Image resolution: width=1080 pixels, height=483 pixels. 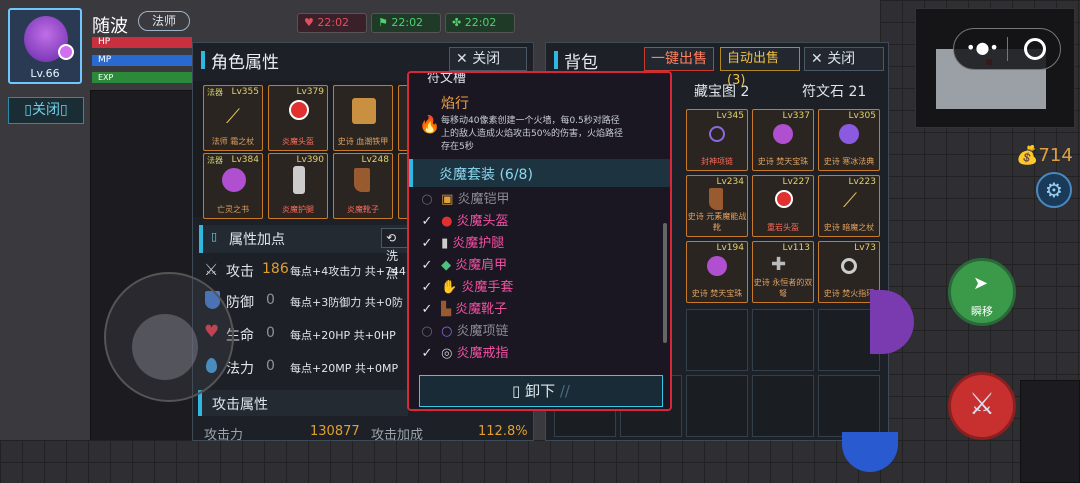 I want to click on sell-one-button: 一键出售, so click(x=679, y=59).